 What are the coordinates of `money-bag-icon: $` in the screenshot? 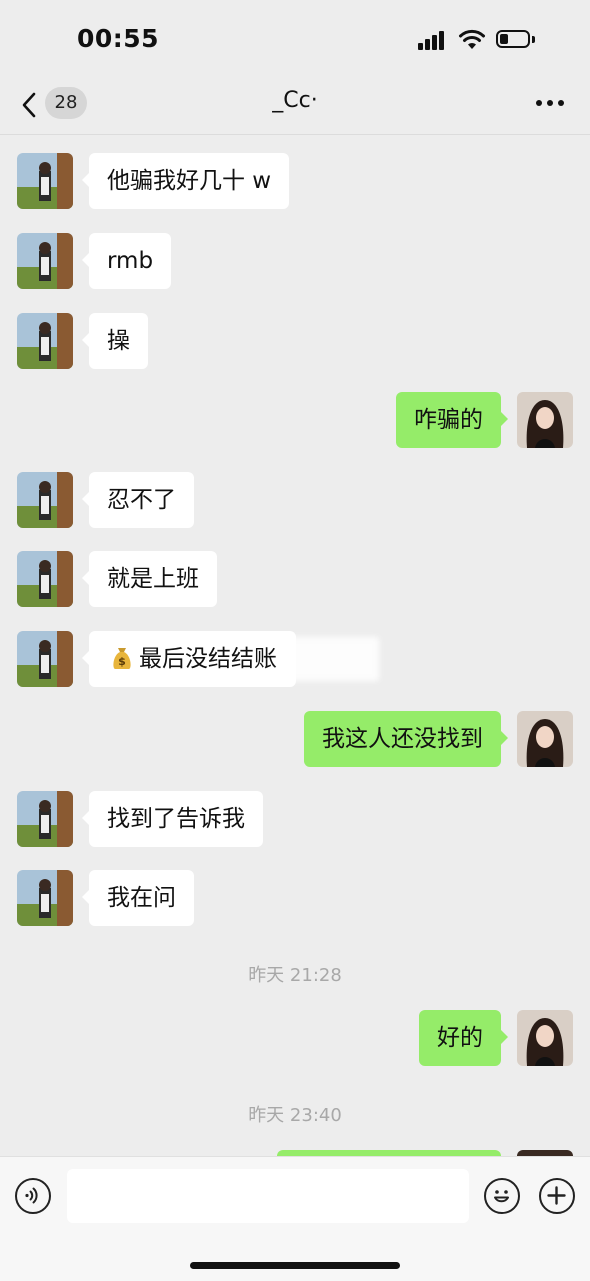 It's located at (122, 658).